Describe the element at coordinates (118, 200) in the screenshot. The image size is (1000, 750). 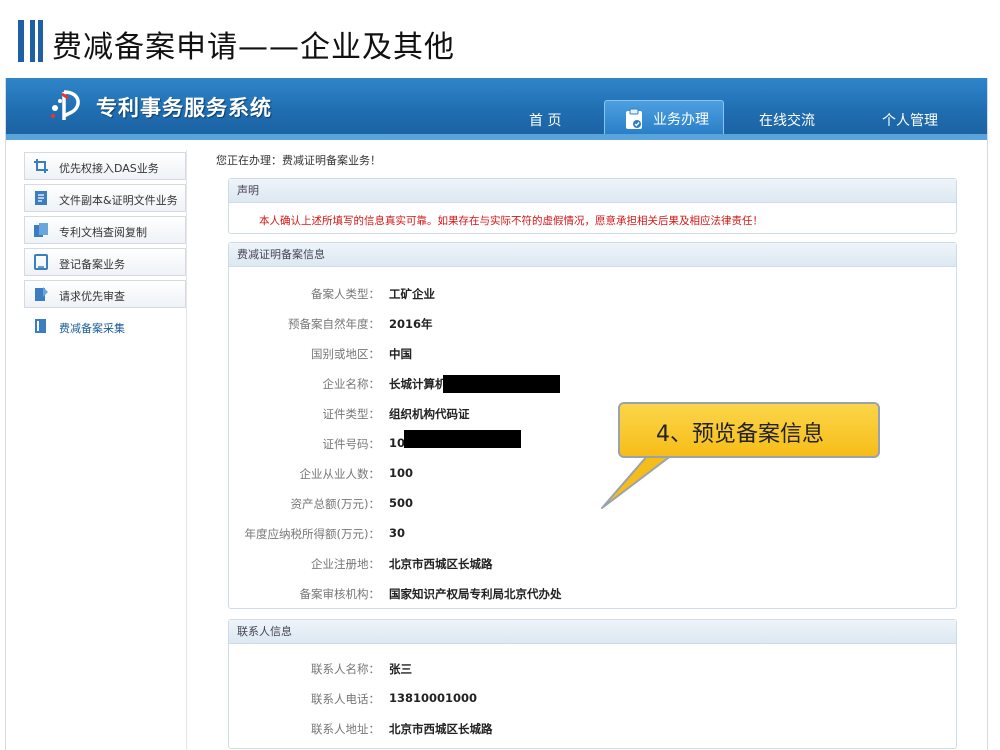
I see `sidebar-item-label: 文件副本&证明文件业务` at that location.